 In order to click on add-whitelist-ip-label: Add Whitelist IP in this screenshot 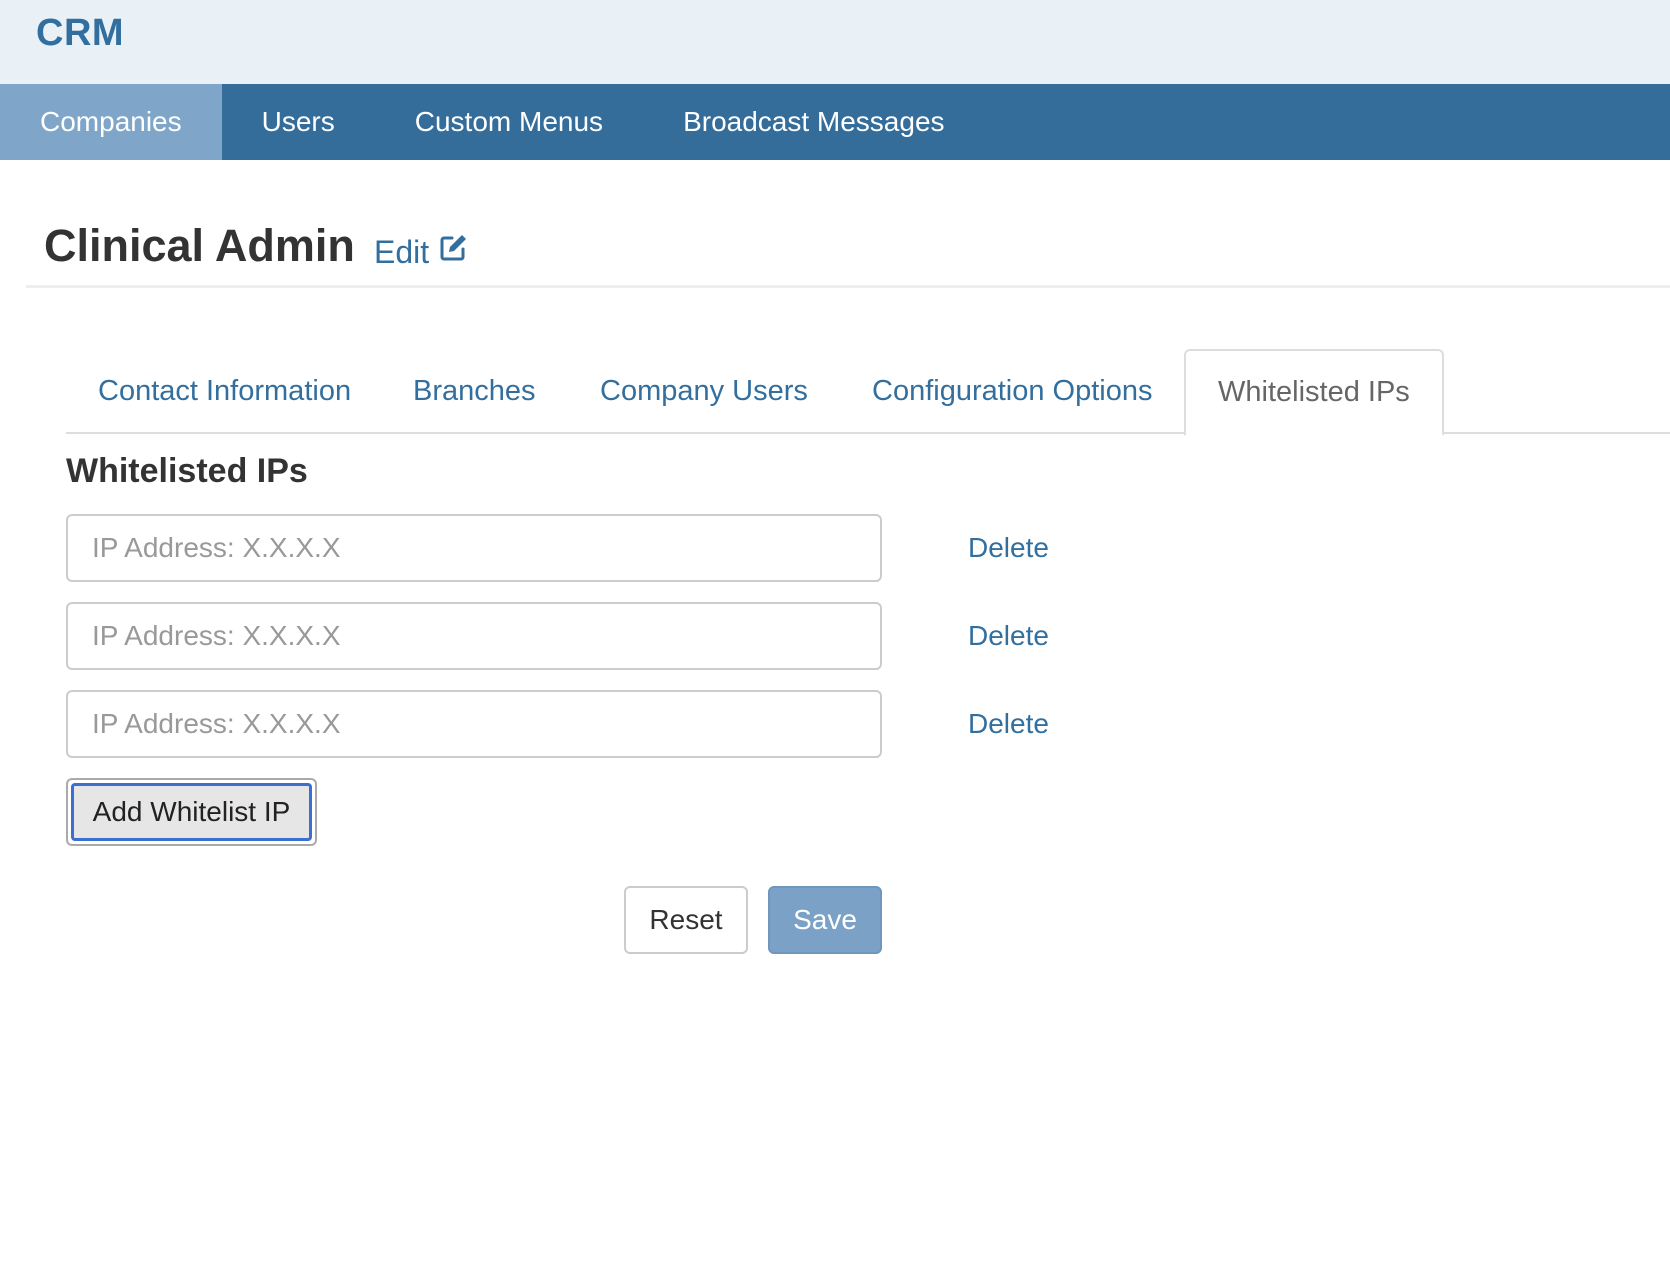, I will do `click(191, 812)`.